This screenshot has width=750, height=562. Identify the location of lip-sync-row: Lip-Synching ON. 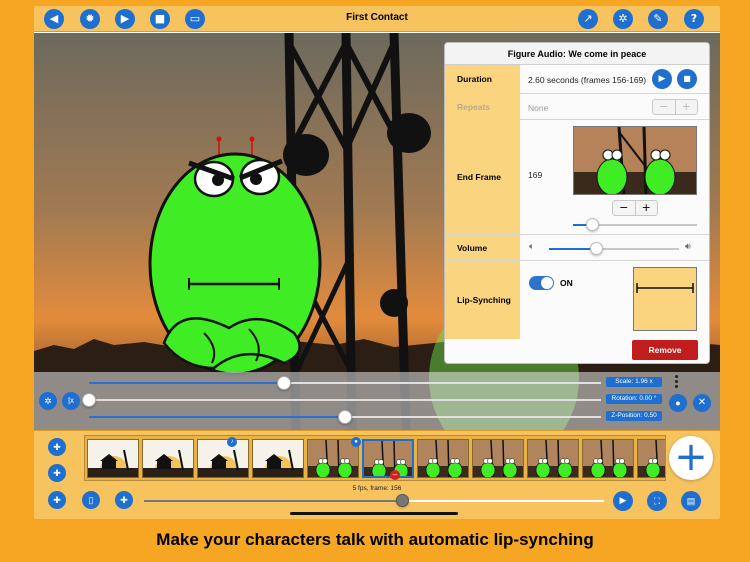
(577, 300).